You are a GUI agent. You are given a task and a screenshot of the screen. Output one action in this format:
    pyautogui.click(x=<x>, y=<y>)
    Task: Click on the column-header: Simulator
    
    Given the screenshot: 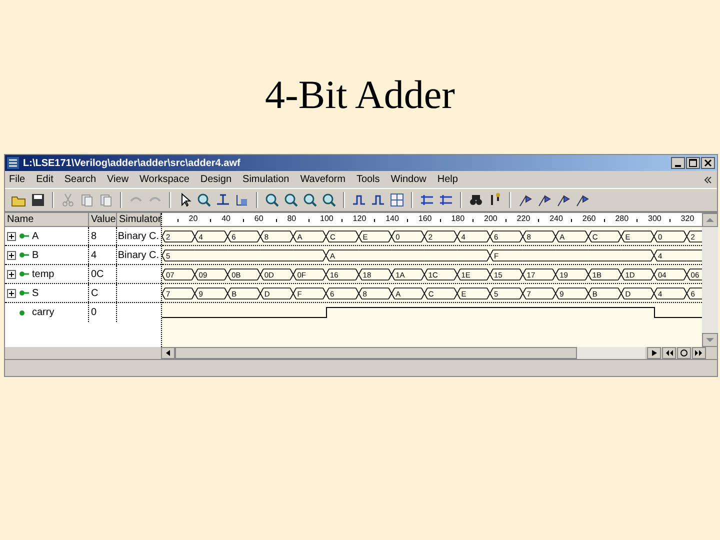 What is the action you would take?
    pyautogui.click(x=139, y=220)
    